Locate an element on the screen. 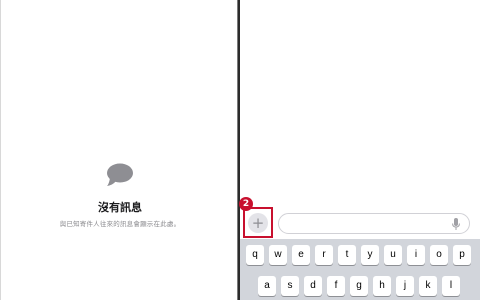 The image size is (480, 300). compose-bar: 2 + is located at coordinates (359, 217).